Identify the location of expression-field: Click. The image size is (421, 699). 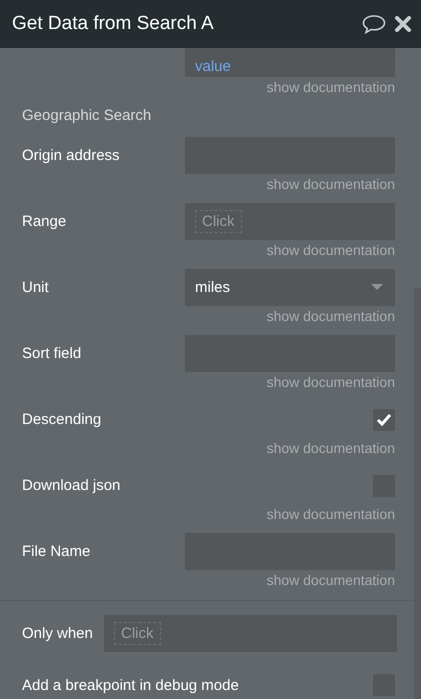
(290, 221).